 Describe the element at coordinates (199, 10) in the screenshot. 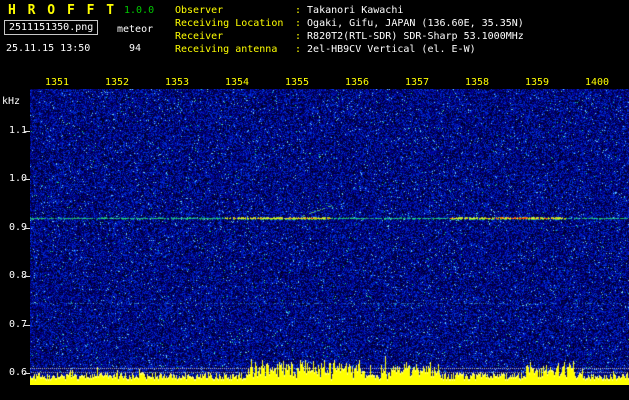

I see `info-label: Observer` at that location.